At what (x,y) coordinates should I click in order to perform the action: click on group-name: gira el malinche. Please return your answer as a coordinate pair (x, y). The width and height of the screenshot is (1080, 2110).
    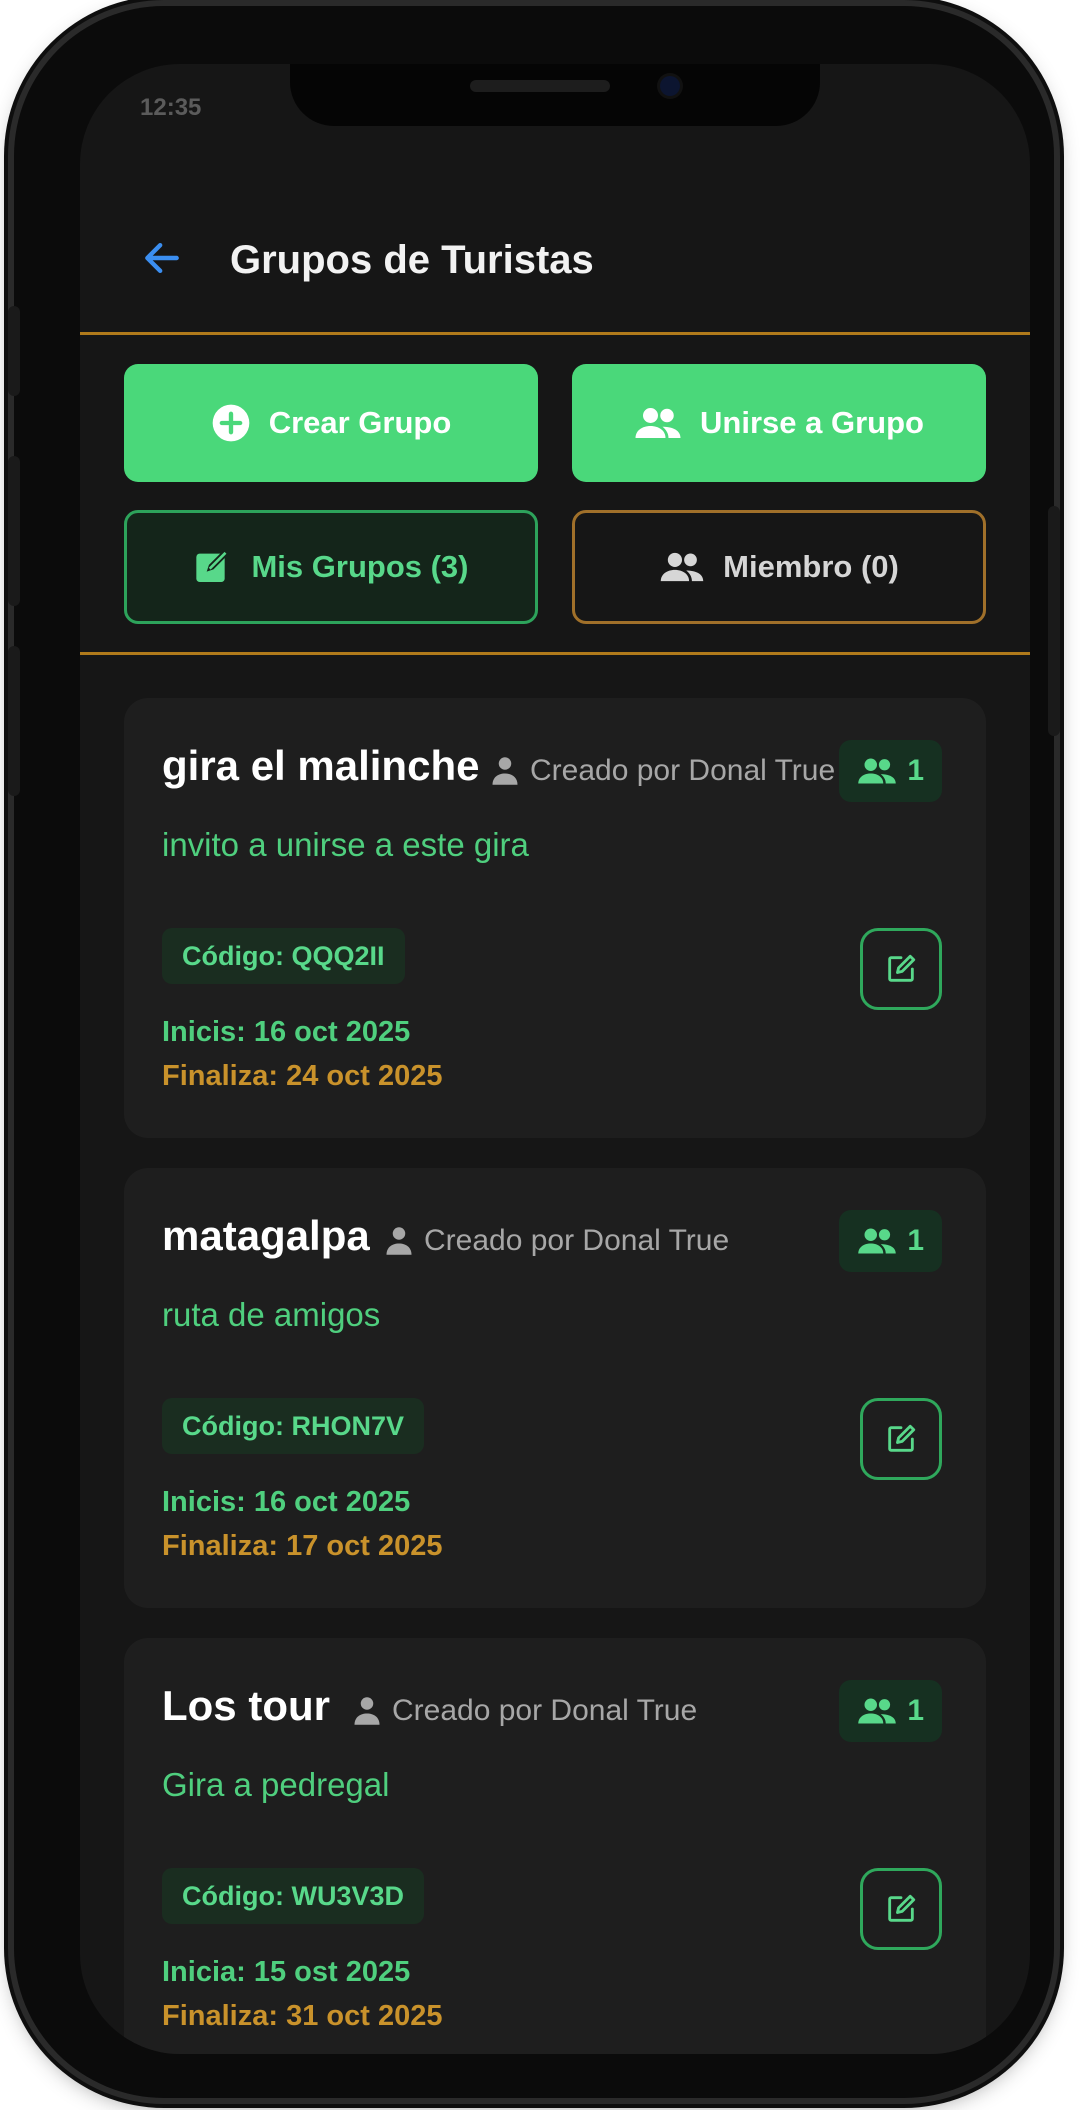
    Looking at the image, I should click on (321, 765).